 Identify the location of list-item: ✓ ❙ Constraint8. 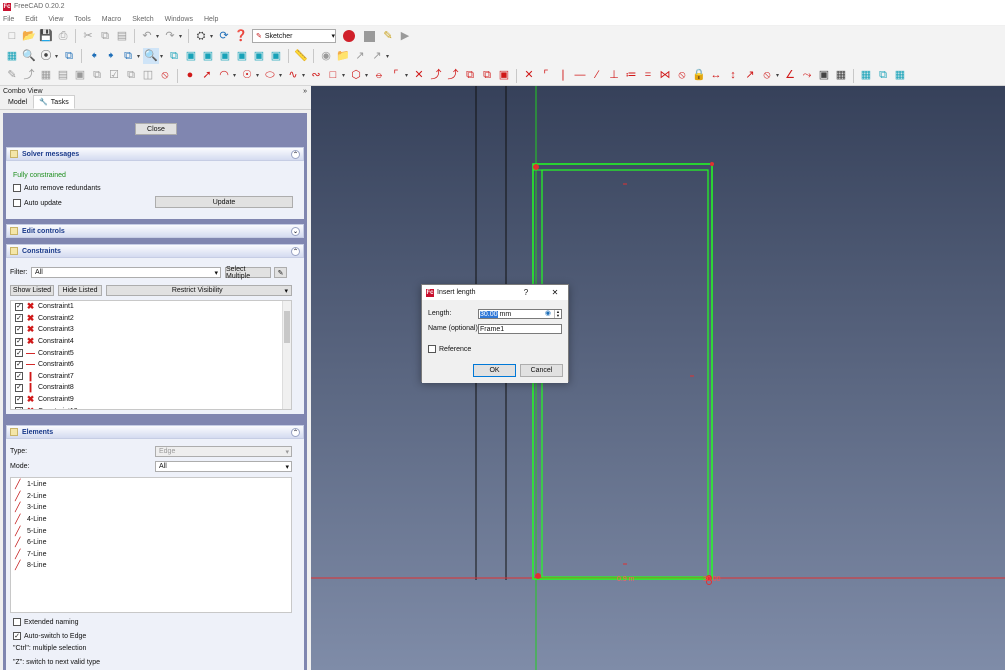
(151, 388).